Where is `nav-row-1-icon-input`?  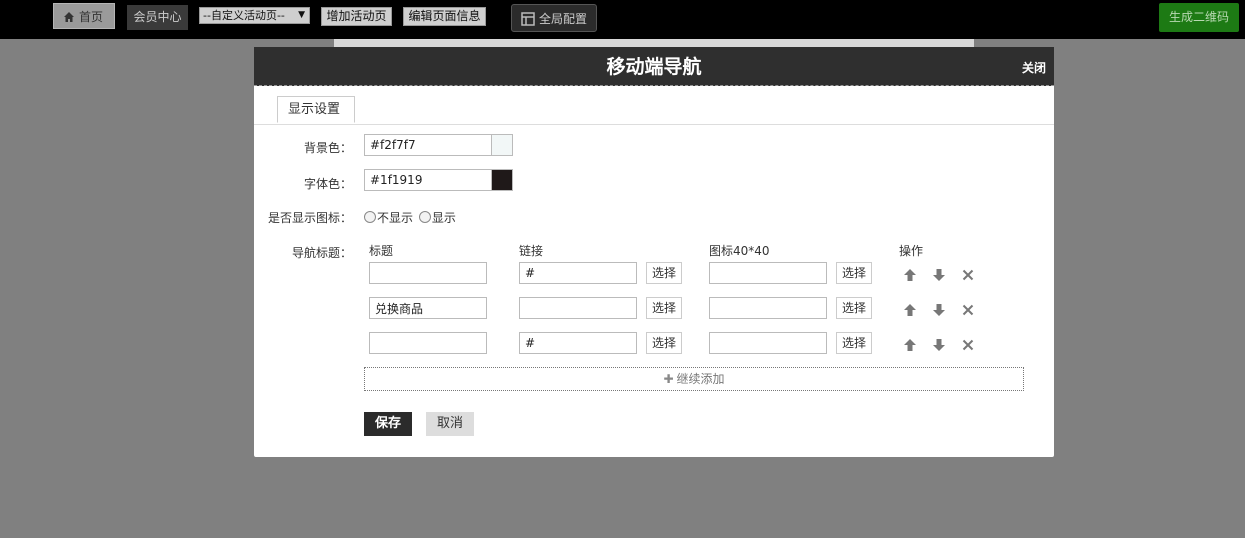
nav-row-1-icon-input is located at coordinates (768, 273).